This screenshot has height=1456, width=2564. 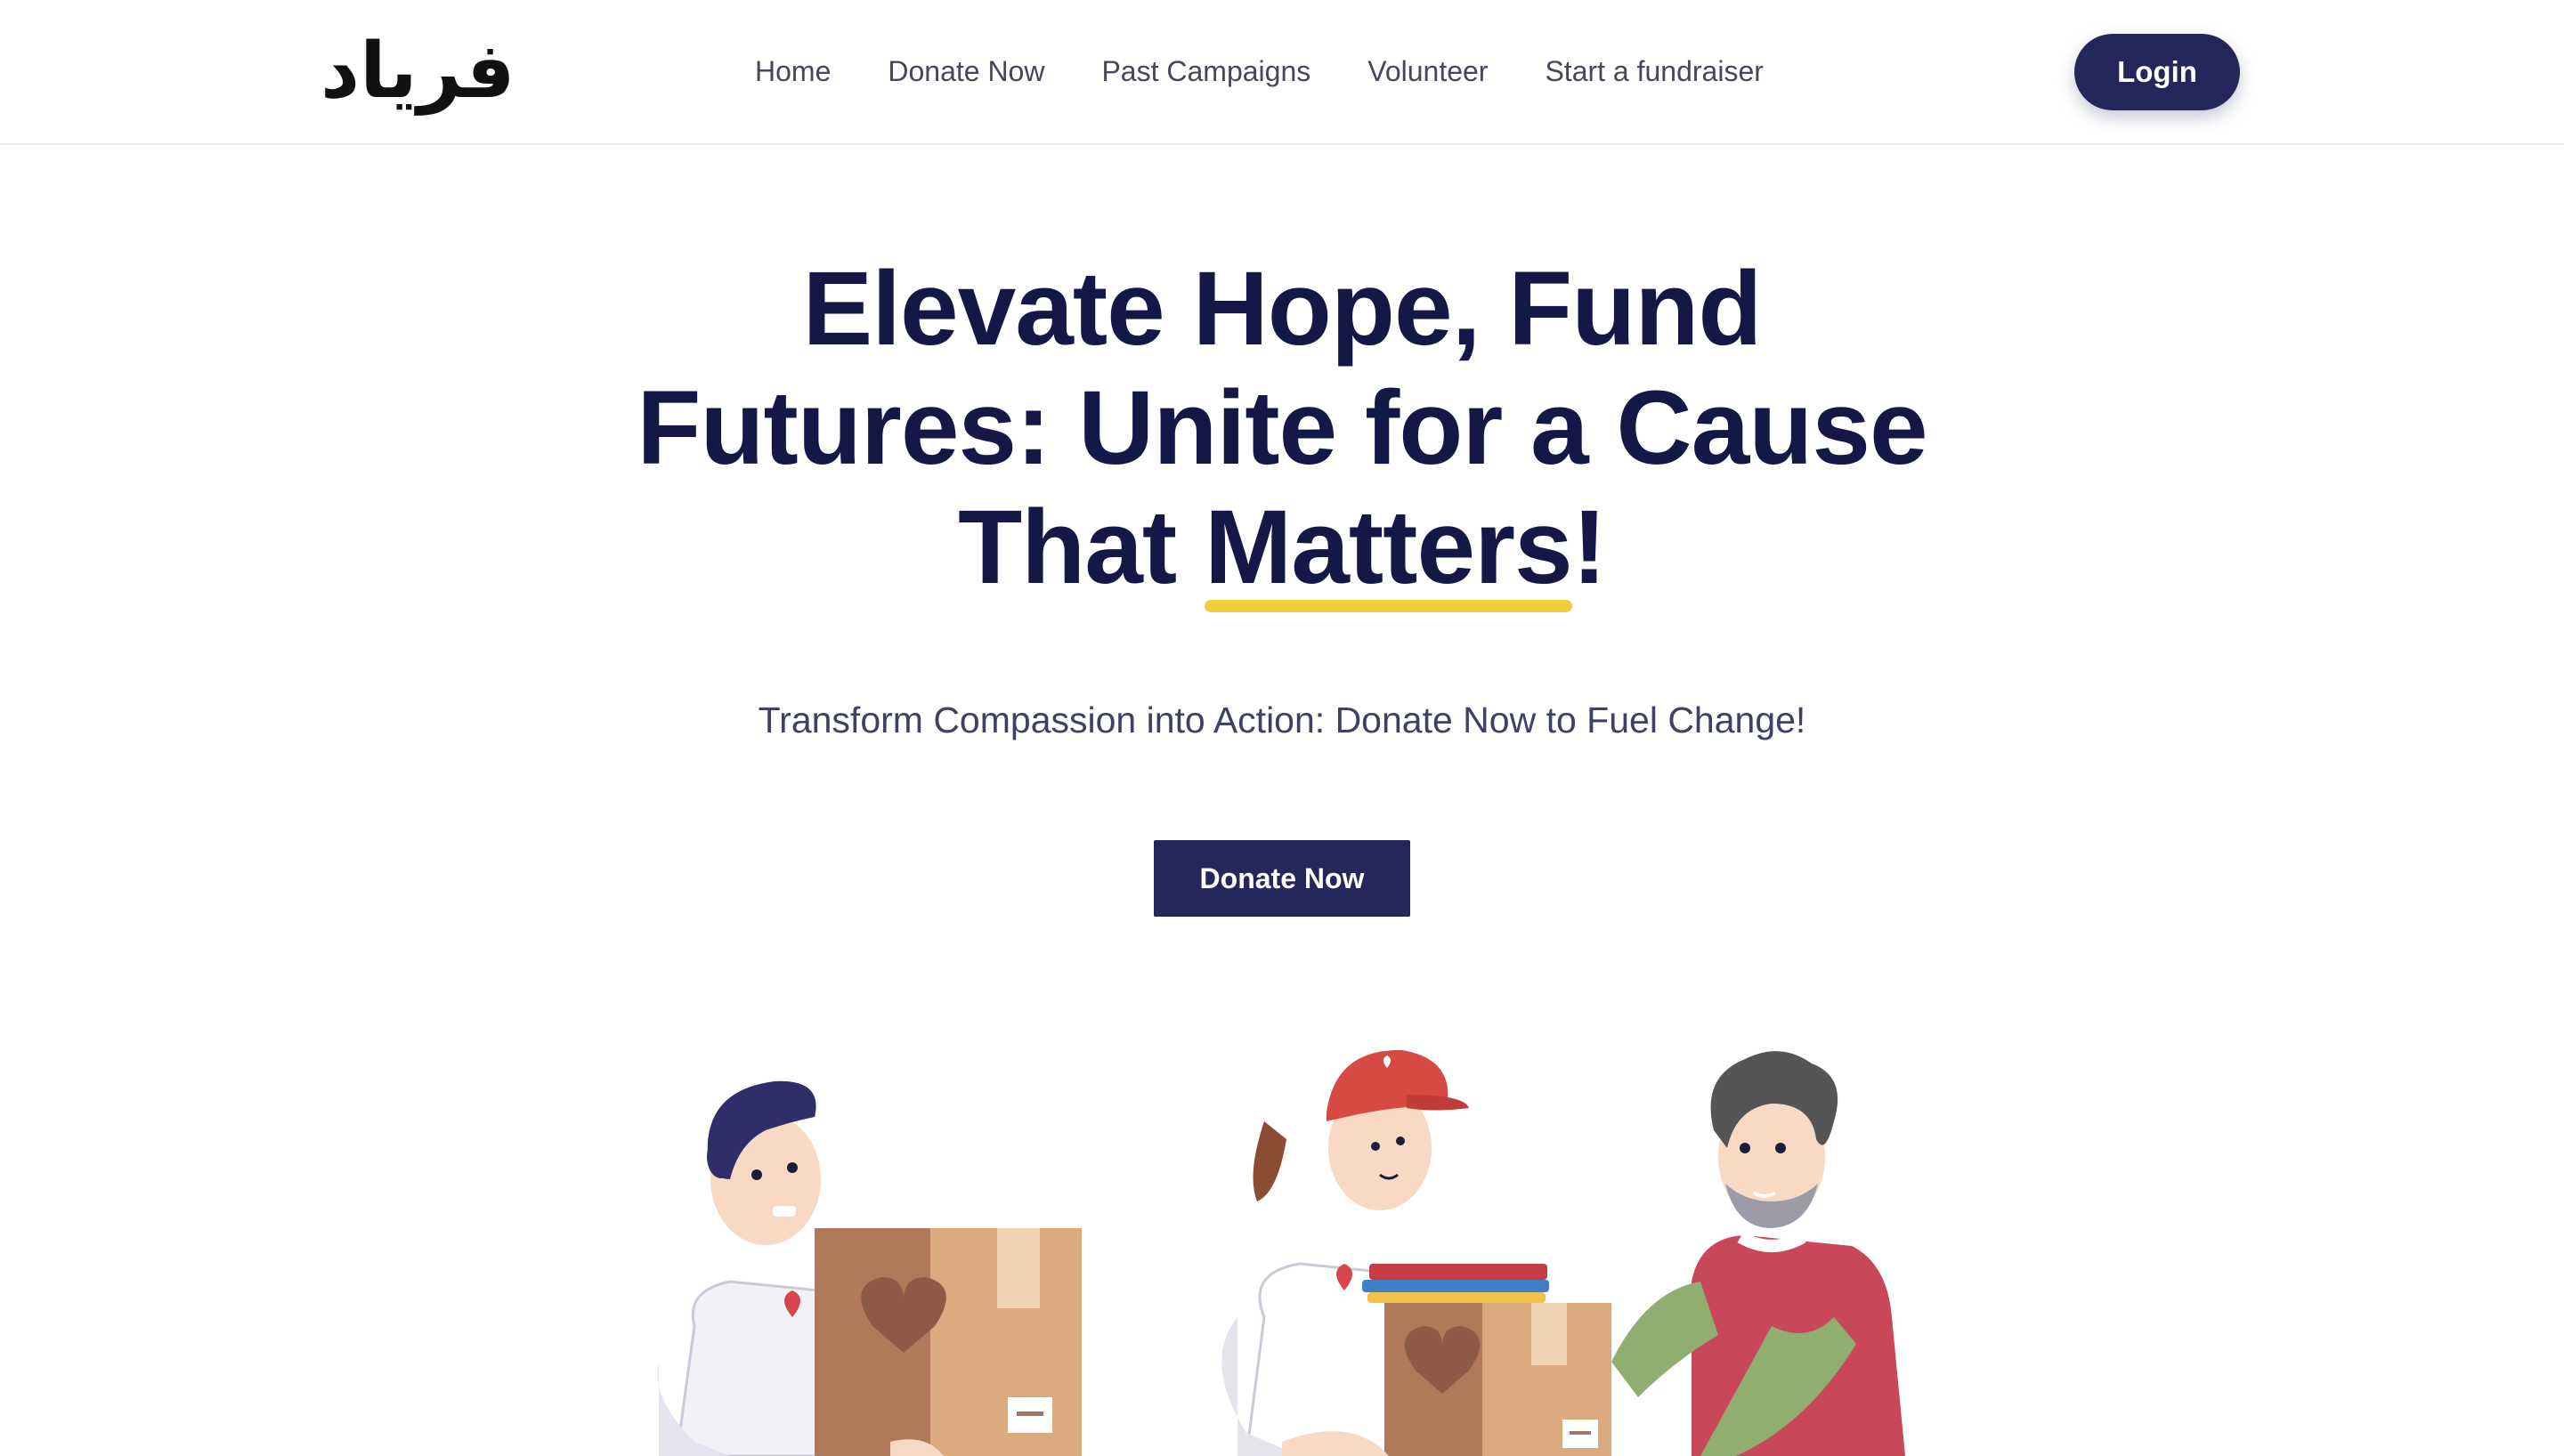 What do you see at coordinates (869, 1268) in the screenshot?
I see `volunteer-carrying-box-figure` at bounding box center [869, 1268].